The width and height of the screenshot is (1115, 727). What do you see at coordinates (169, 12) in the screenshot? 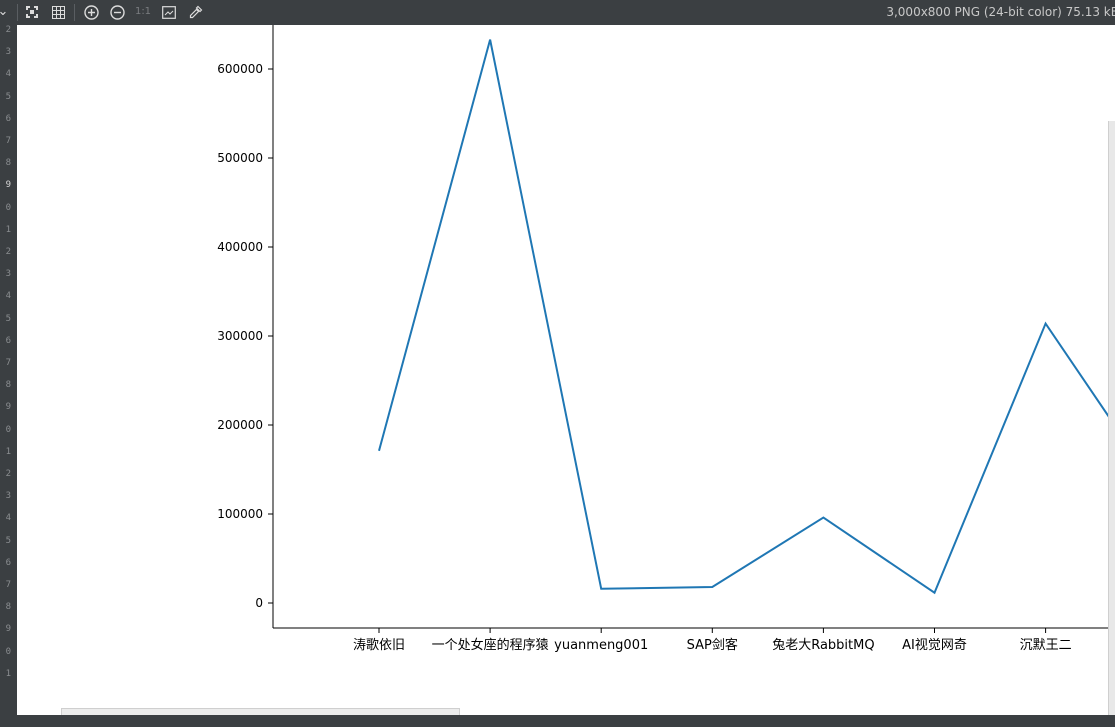
I see `crop-icon` at bounding box center [169, 12].